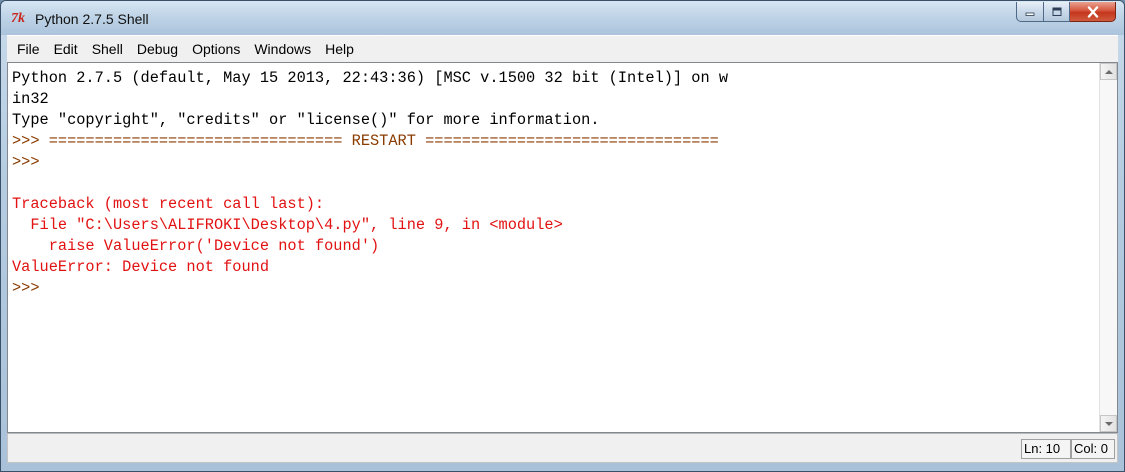 The image size is (1125, 472). I want to click on menu-edit: Edit, so click(66, 49).